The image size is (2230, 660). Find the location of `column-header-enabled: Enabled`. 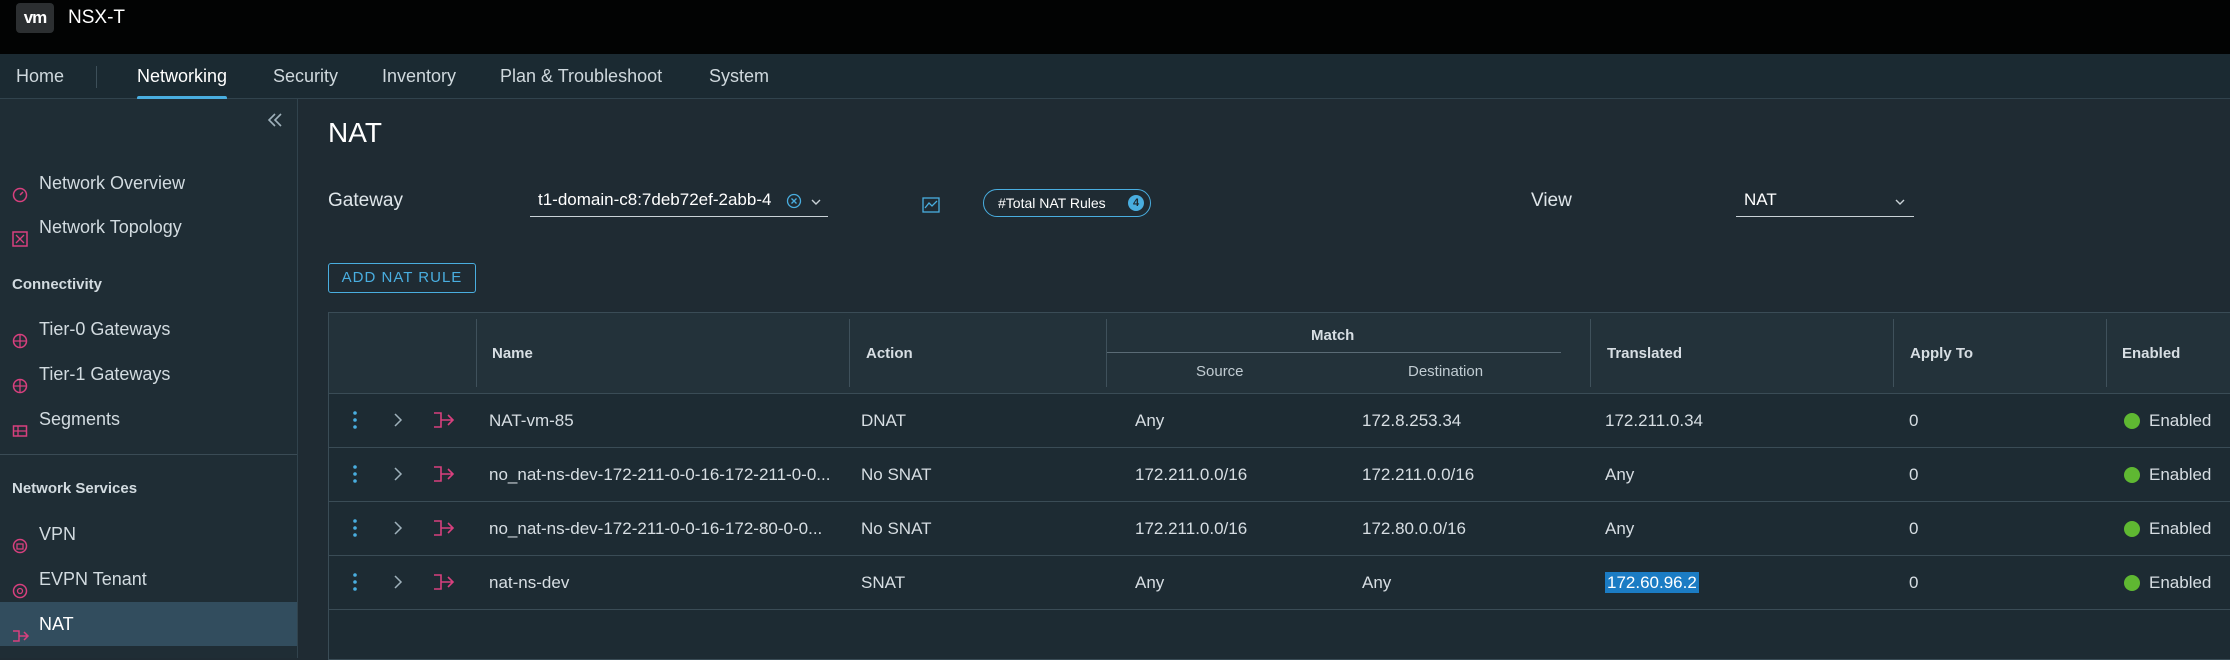

column-header-enabled: Enabled is located at coordinates (2151, 353).